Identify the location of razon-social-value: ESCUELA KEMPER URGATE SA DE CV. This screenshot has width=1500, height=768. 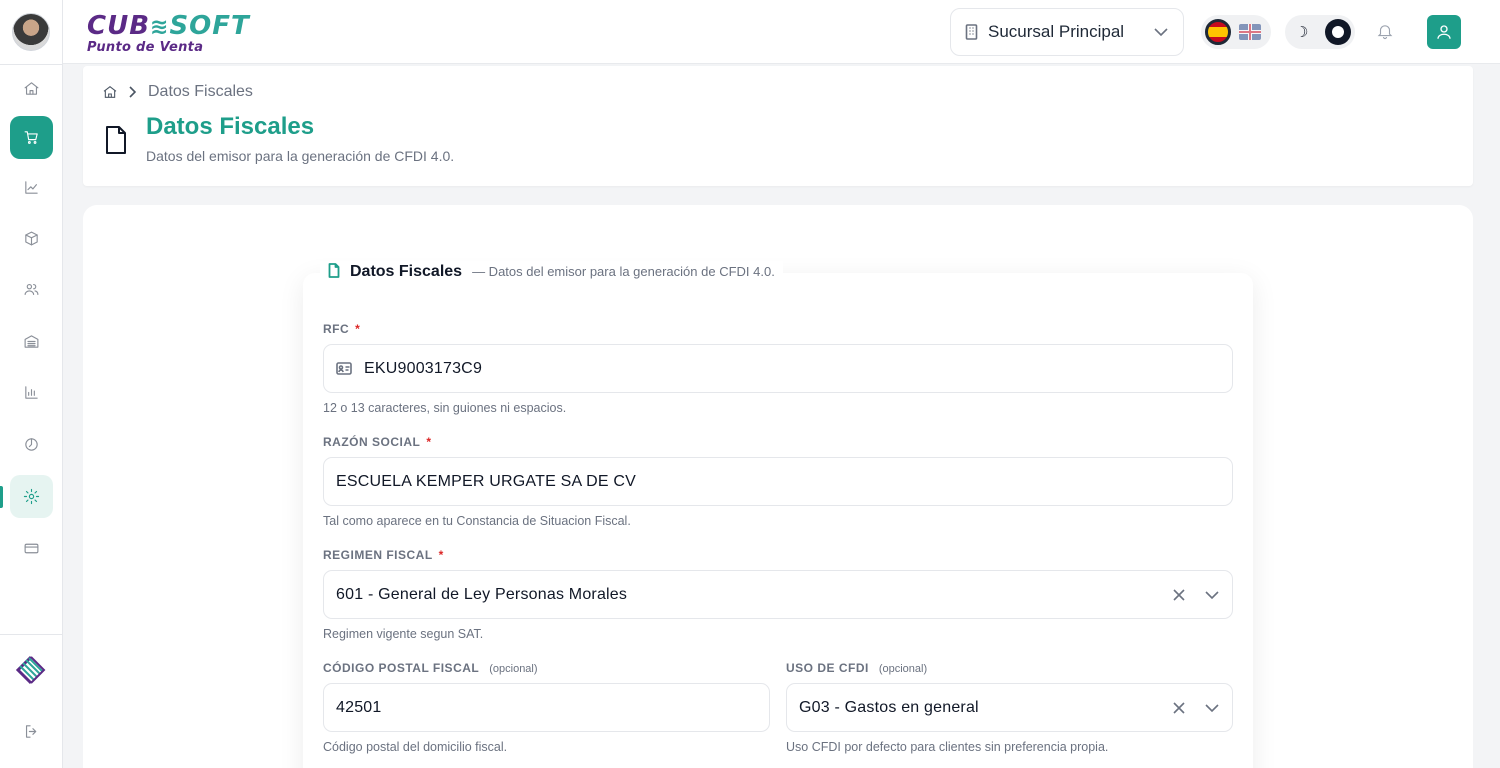
(486, 481).